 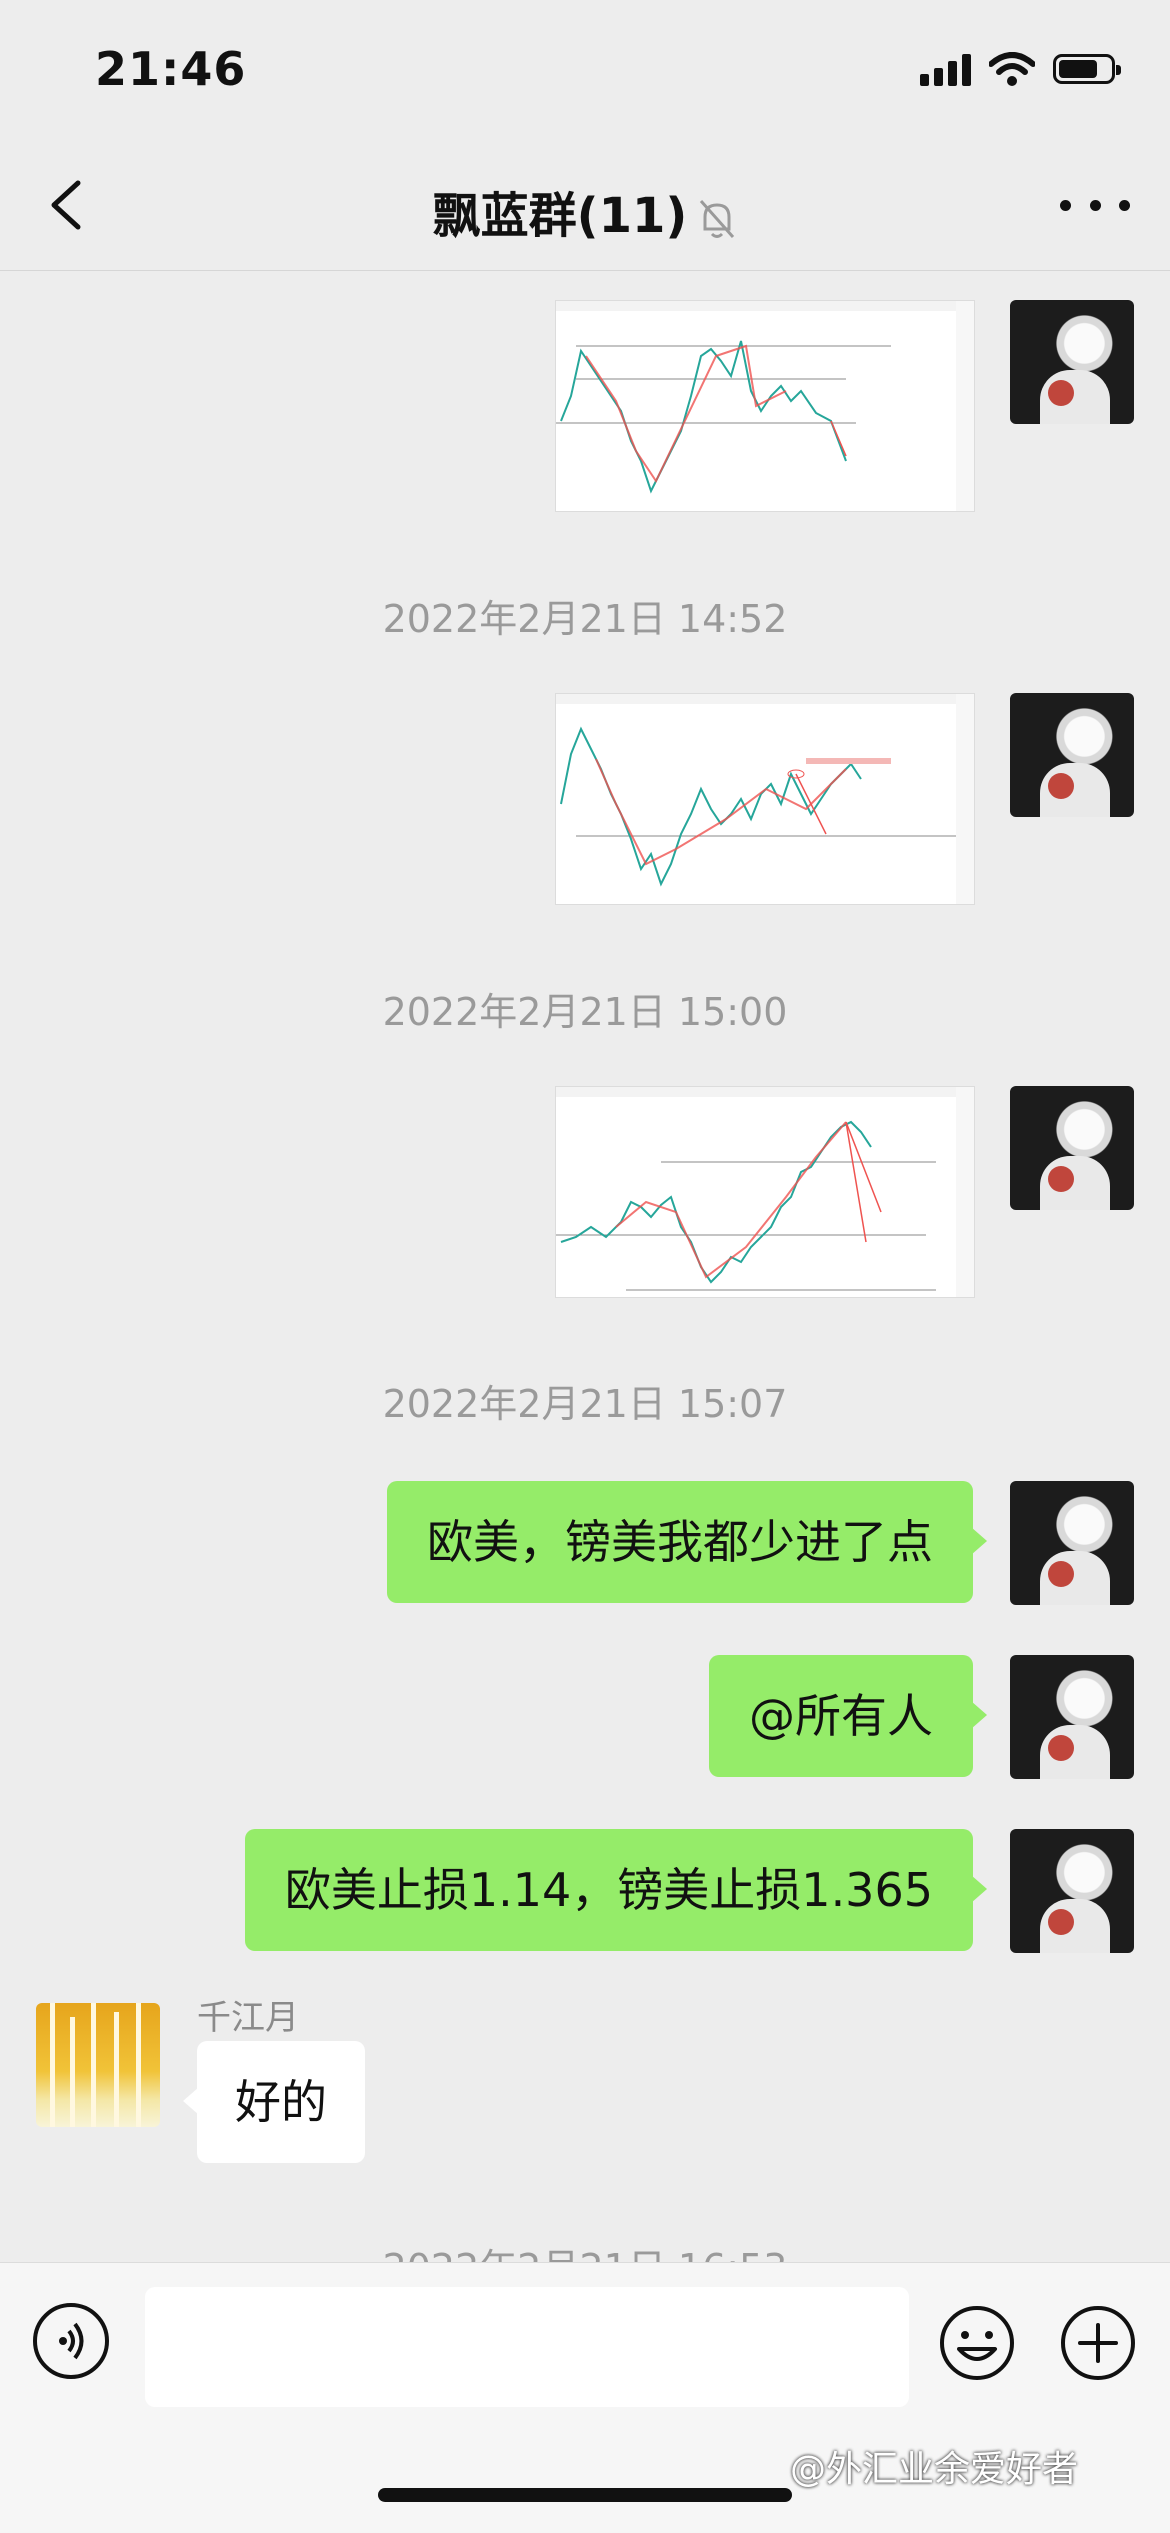 I want to click on message-input, so click(x=527, y=2347).